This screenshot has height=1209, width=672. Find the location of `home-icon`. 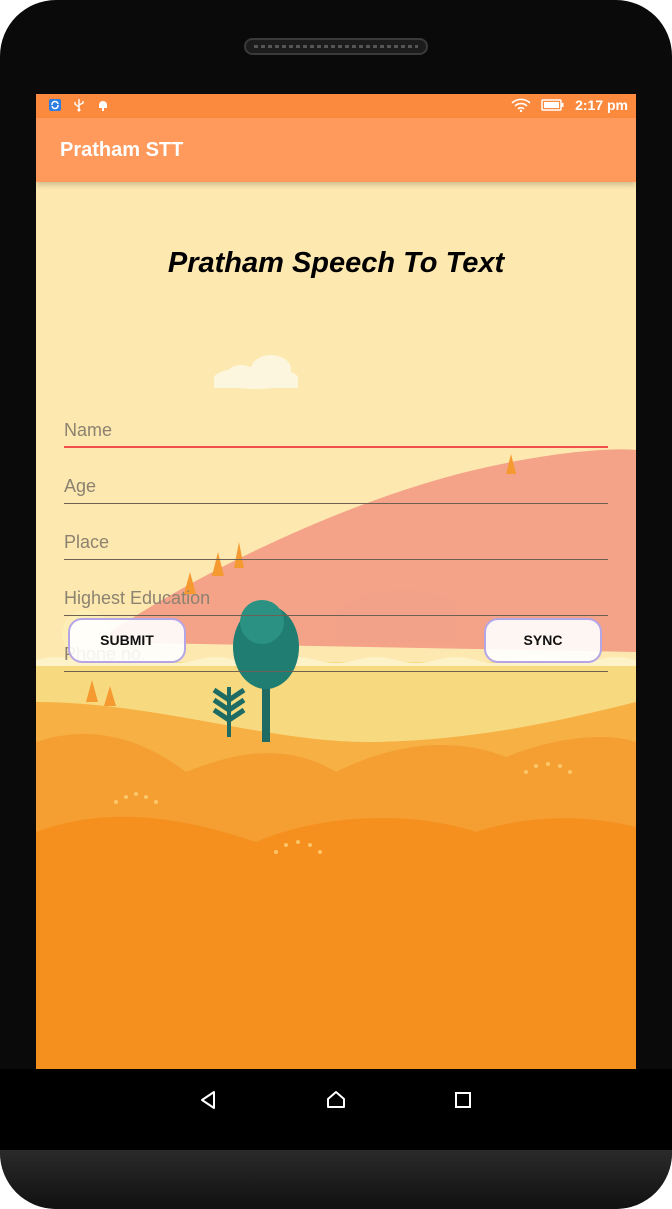

home-icon is located at coordinates (336, 1100).